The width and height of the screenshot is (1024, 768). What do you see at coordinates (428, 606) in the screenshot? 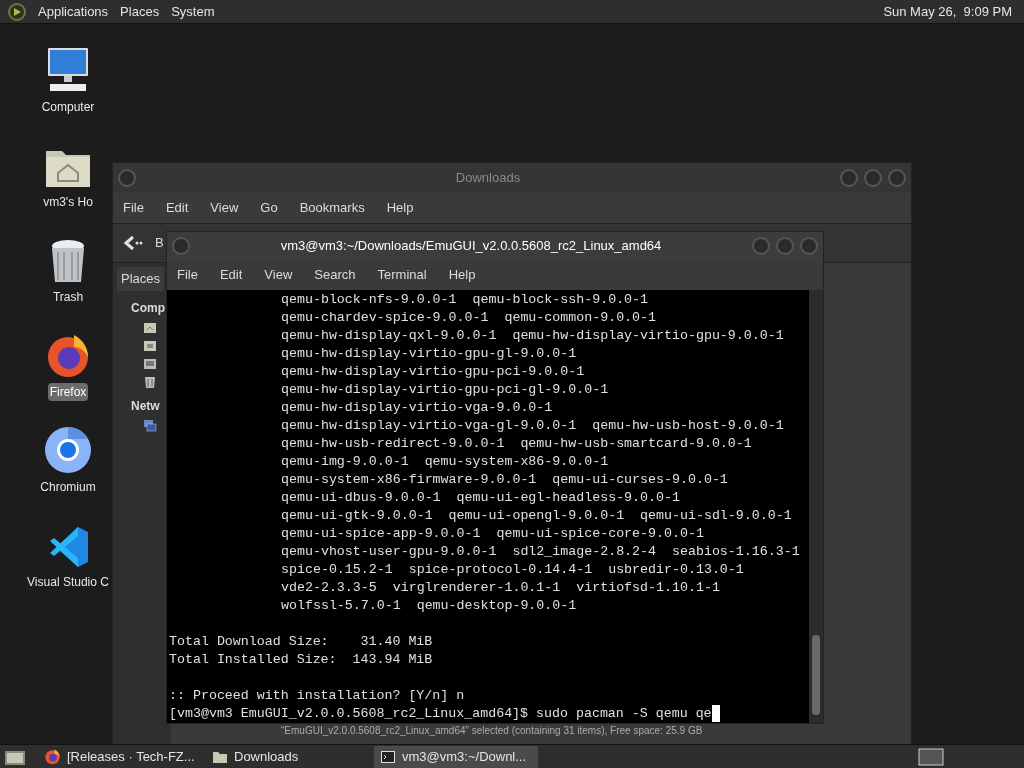
I see `terminal-line: wolfssl-5.7.0-1 qemu-desktop-9.0.0-1` at bounding box center [428, 606].